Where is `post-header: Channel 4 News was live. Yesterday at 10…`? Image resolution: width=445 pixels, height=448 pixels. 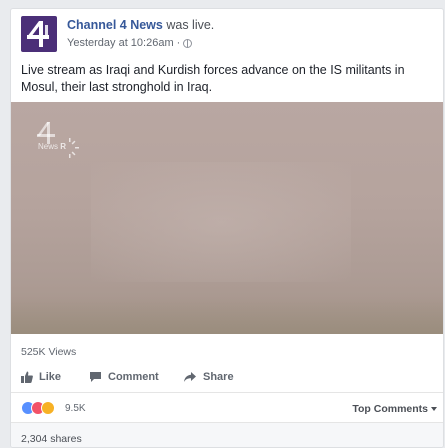
post-header: Channel 4 News was live. Yesterday at 10… is located at coordinates (227, 38).